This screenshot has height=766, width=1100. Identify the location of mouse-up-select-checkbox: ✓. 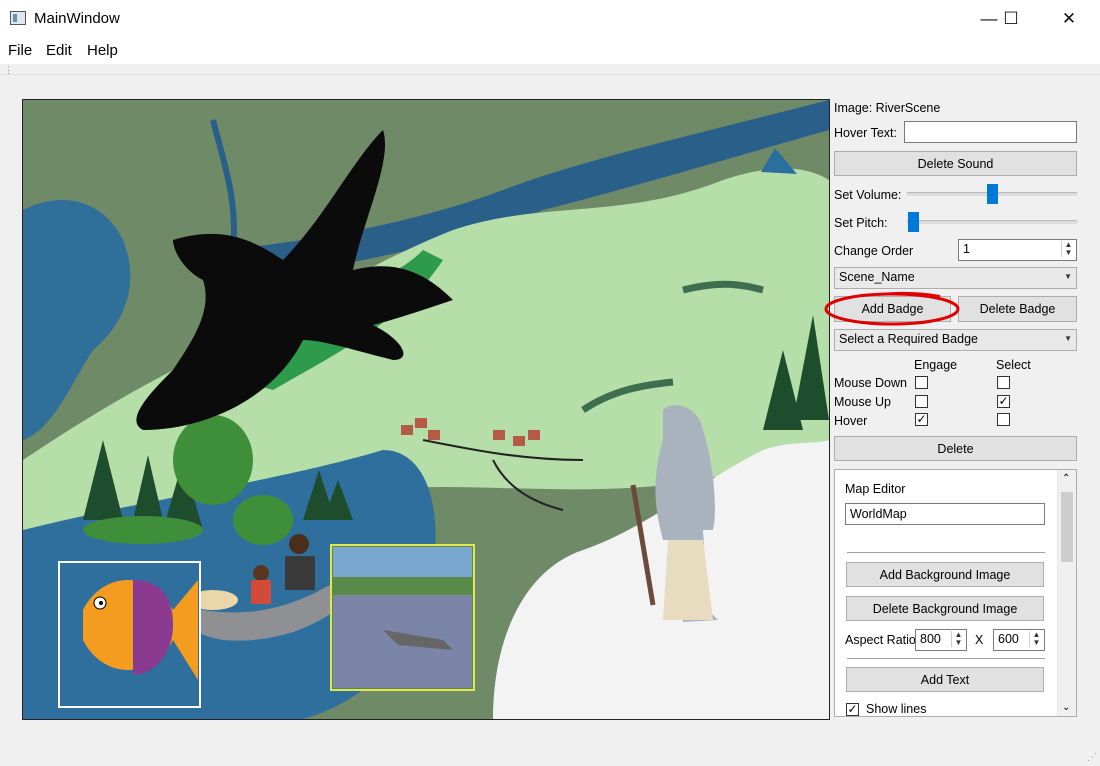
(1003, 401).